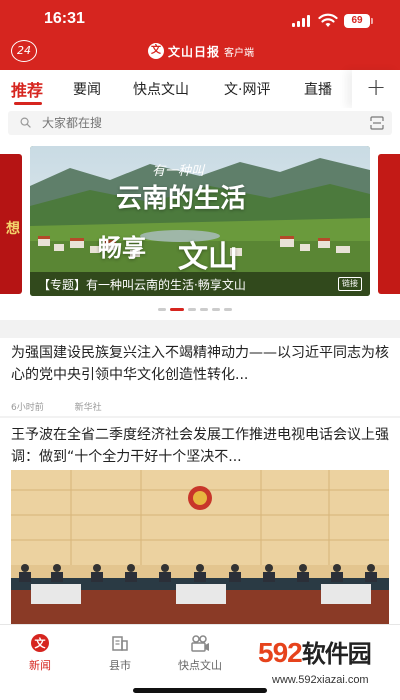  I want to click on status-time: 16:31, so click(64, 18).